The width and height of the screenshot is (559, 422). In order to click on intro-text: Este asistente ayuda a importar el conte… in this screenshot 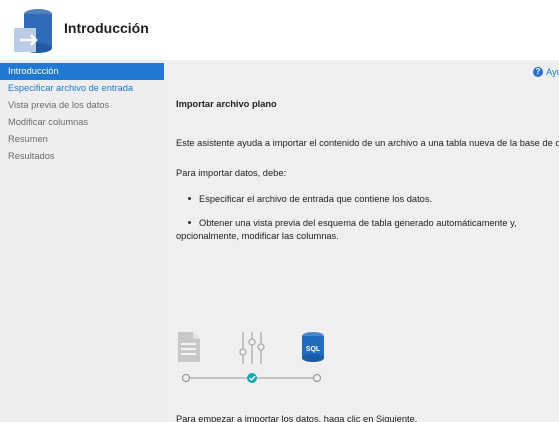, I will do `click(367, 143)`.